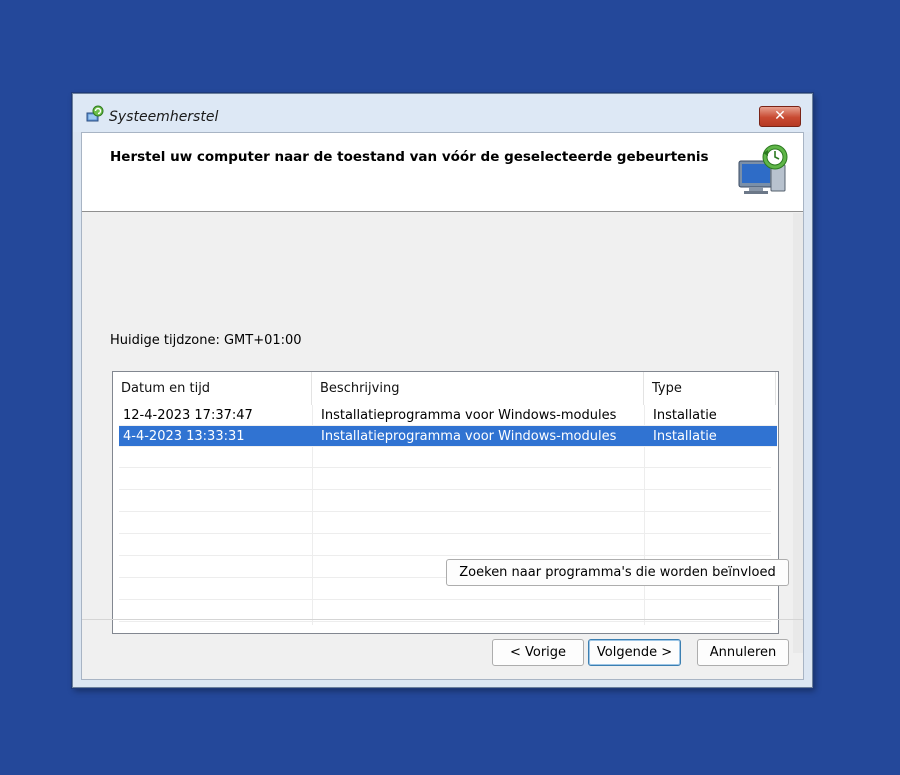 The width and height of the screenshot is (900, 775). I want to click on computer-restore-icon, so click(763, 169).